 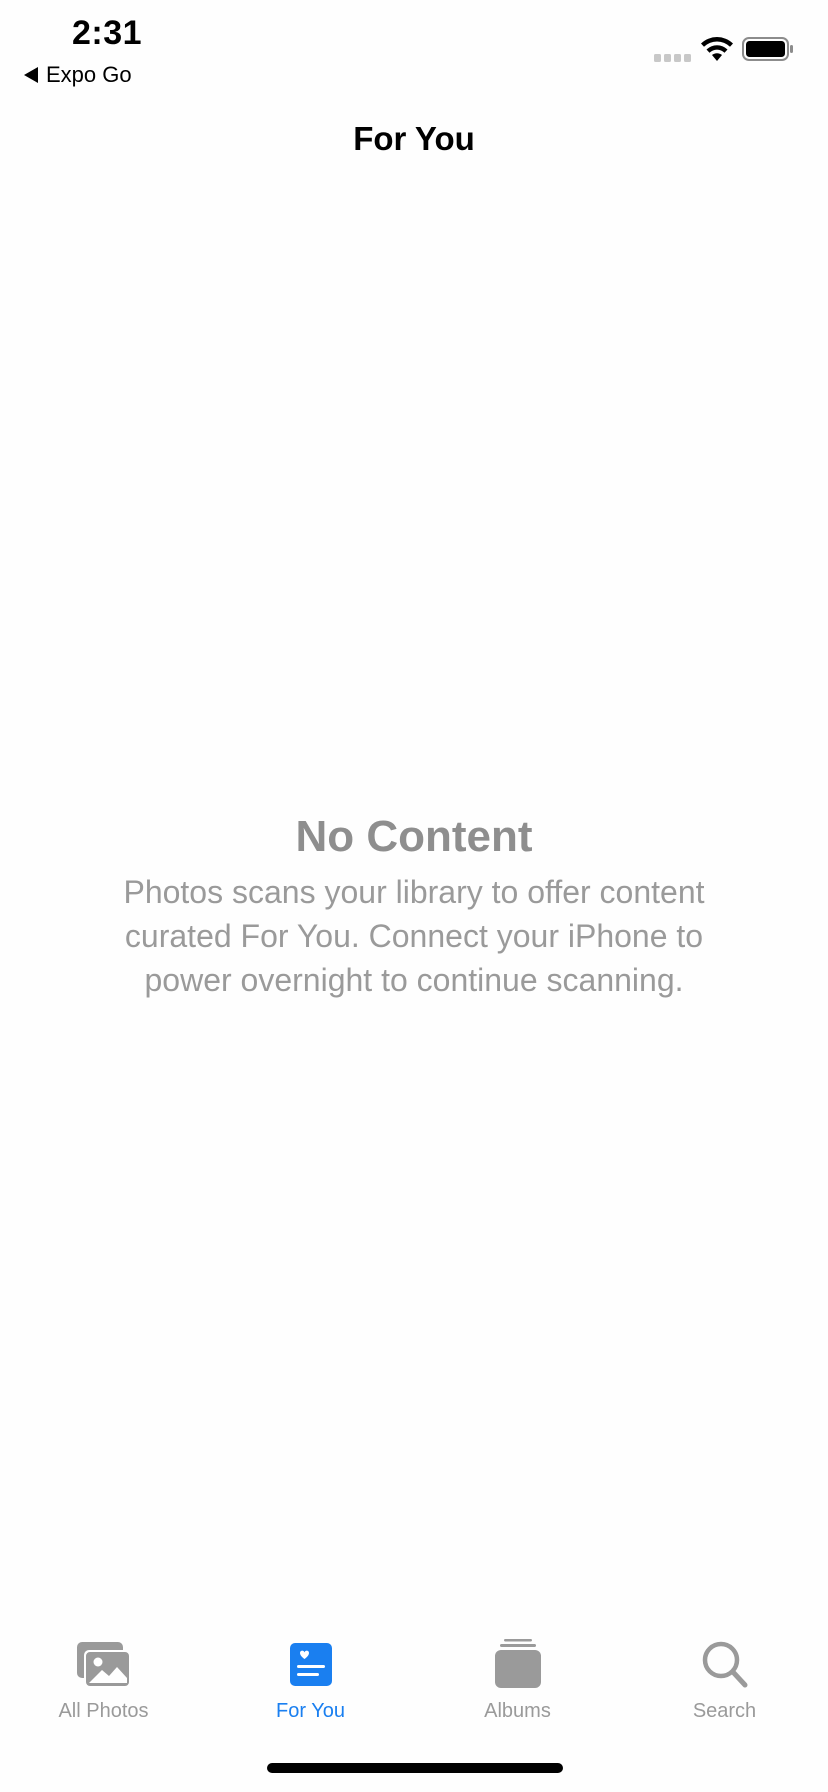 What do you see at coordinates (310, 1711) in the screenshot?
I see `tab-for-you-label: For You` at bounding box center [310, 1711].